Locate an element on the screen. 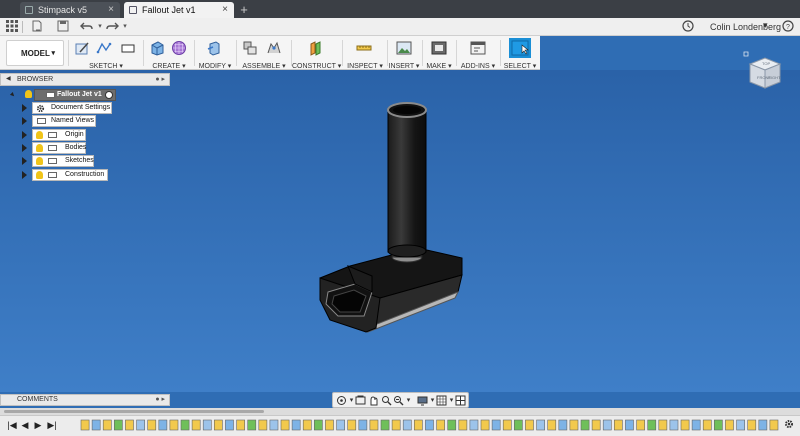 The width and height of the screenshot is (800, 436). insert-group: INSERT ▾ is located at coordinates (404, 53).